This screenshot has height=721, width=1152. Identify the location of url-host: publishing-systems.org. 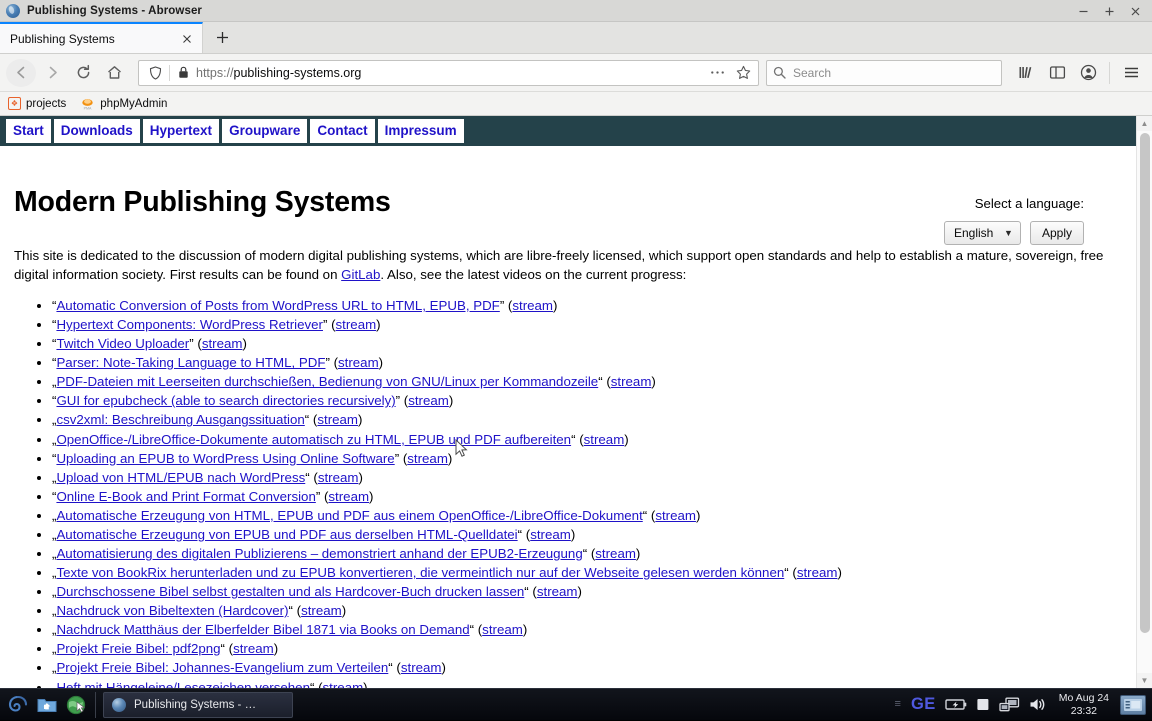
(298, 73).